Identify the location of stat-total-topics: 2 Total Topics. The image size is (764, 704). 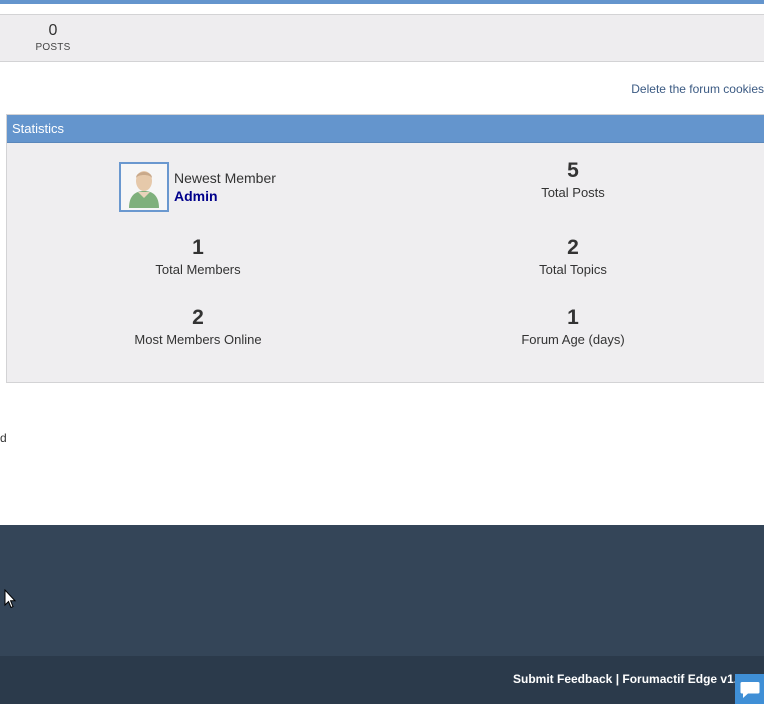
(573, 256).